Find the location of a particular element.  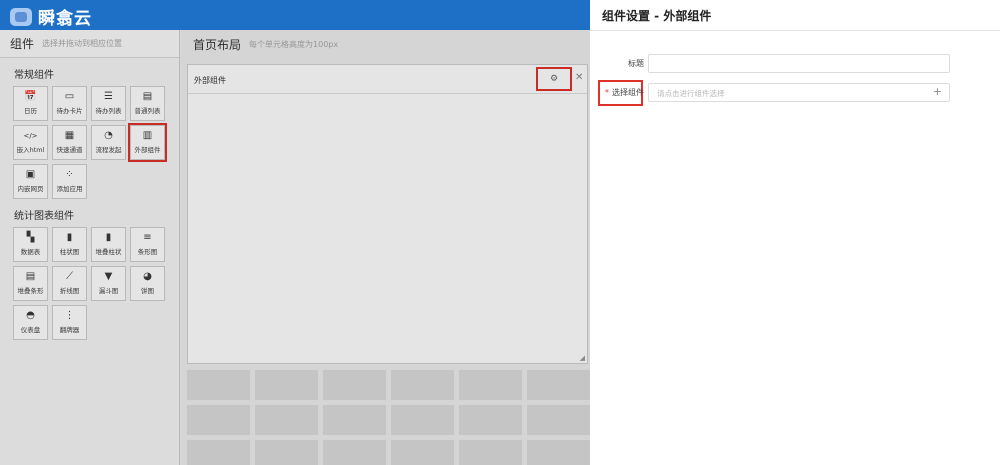

component-picker-placeholder: 请点击进行组件选择 is located at coordinates (691, 93).